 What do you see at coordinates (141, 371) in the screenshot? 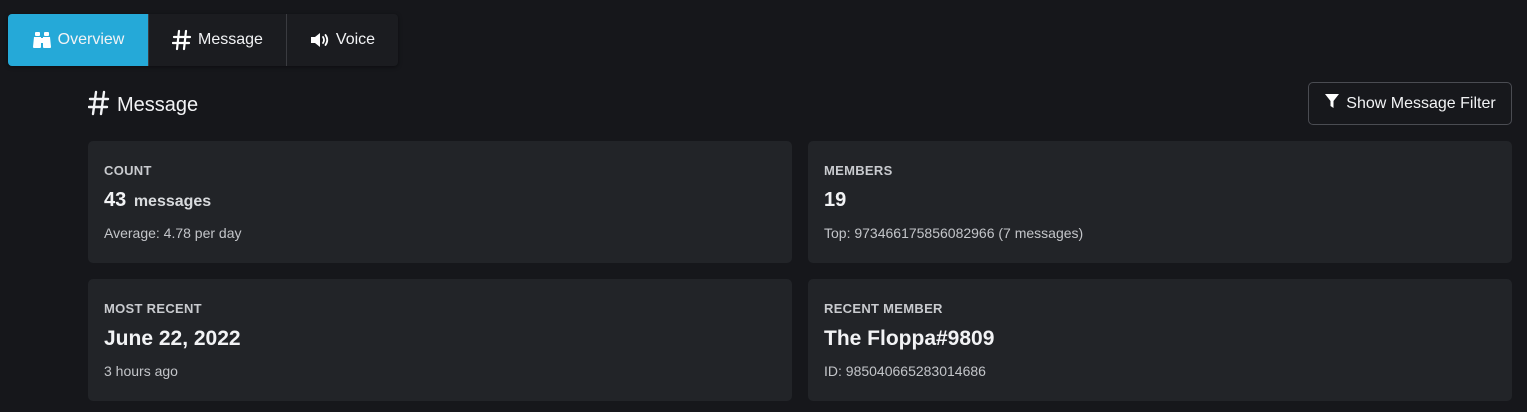
I see `relative-time: 3 hours ago` at bounding box center [141, 371].